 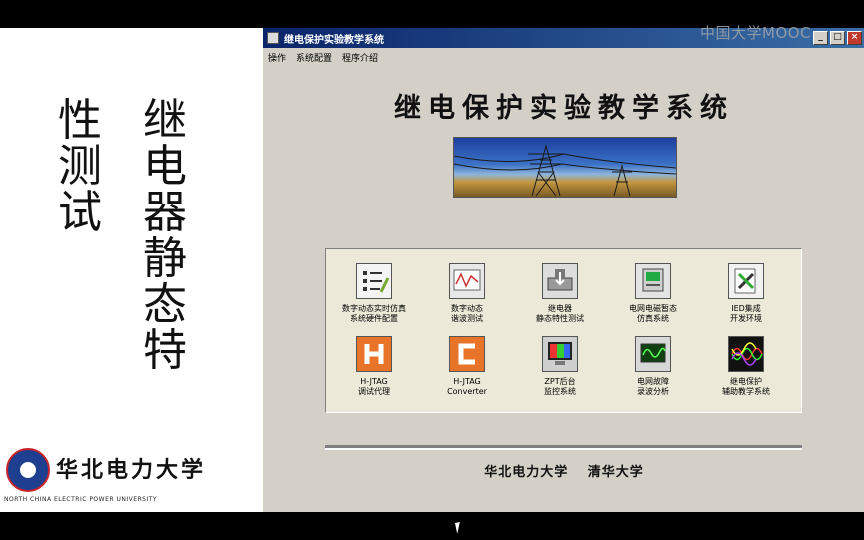 What do you see at coordinates (756, 33) in the screenshot?
I see `mooc-watermark: 中国大学MOOC` at bounding box center [756, 33].